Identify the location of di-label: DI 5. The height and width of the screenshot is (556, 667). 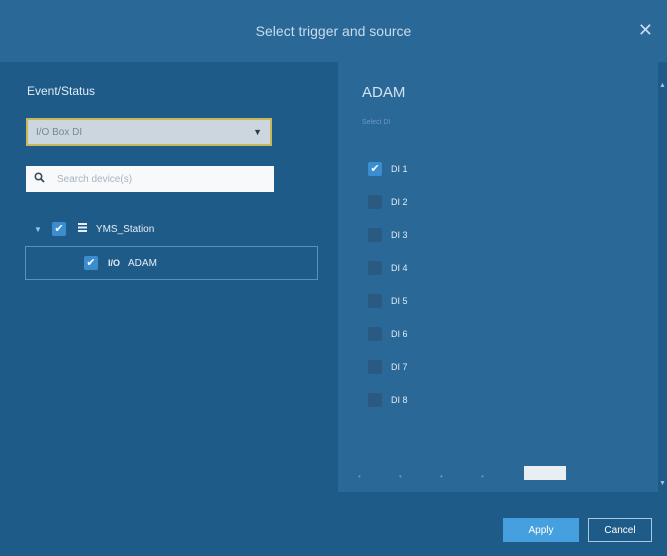
(399, 301).